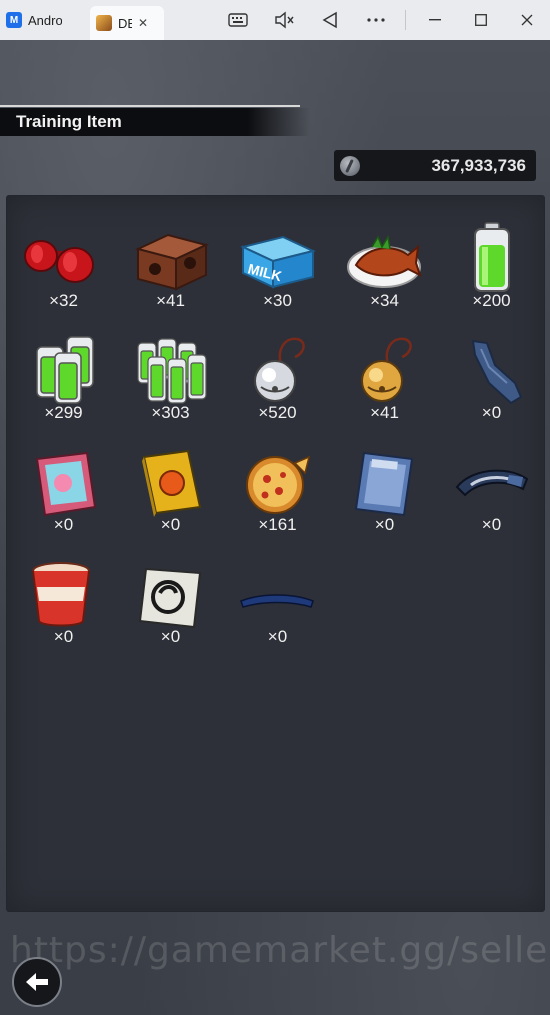 This screenshot has height=1015, width=550. Describe the element at coordinates (172, 262) in the screenshot. I see `brick-weight-icon` at that location.